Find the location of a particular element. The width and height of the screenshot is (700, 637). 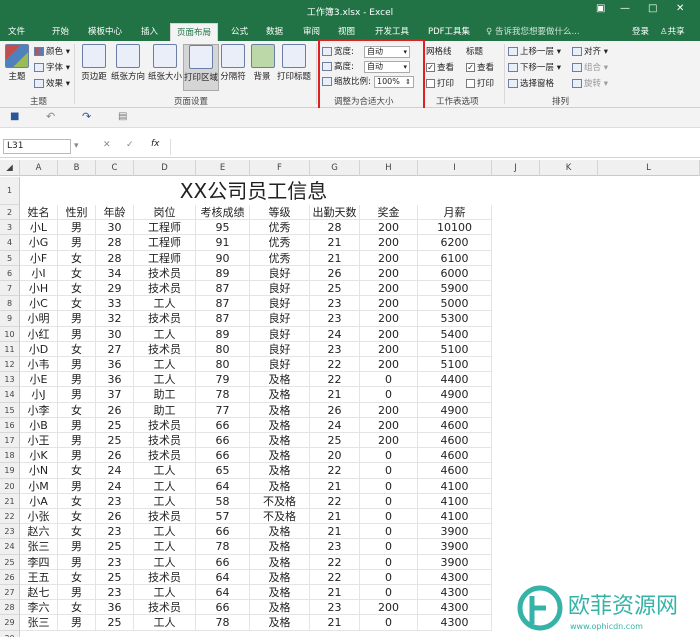

column-header: I is located at coordinates (455, 168).